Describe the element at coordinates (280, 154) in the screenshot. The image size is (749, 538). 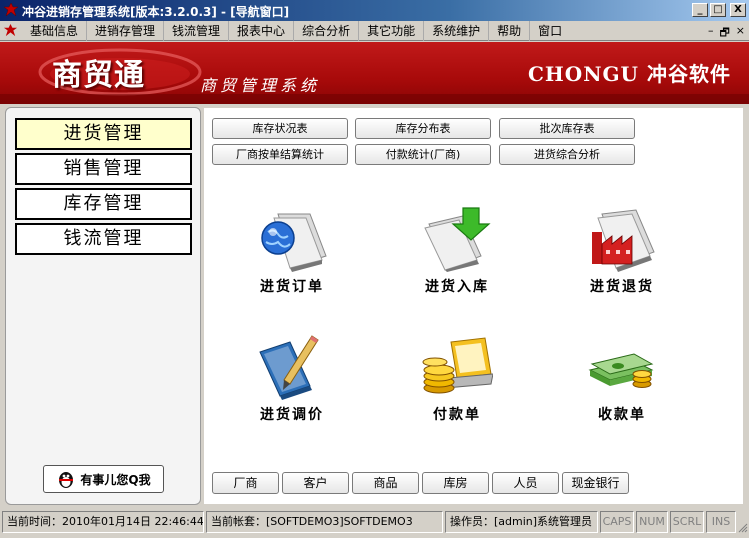
I see `supplier-settlement-stats-button: 厂商按单结算统计` at that location.